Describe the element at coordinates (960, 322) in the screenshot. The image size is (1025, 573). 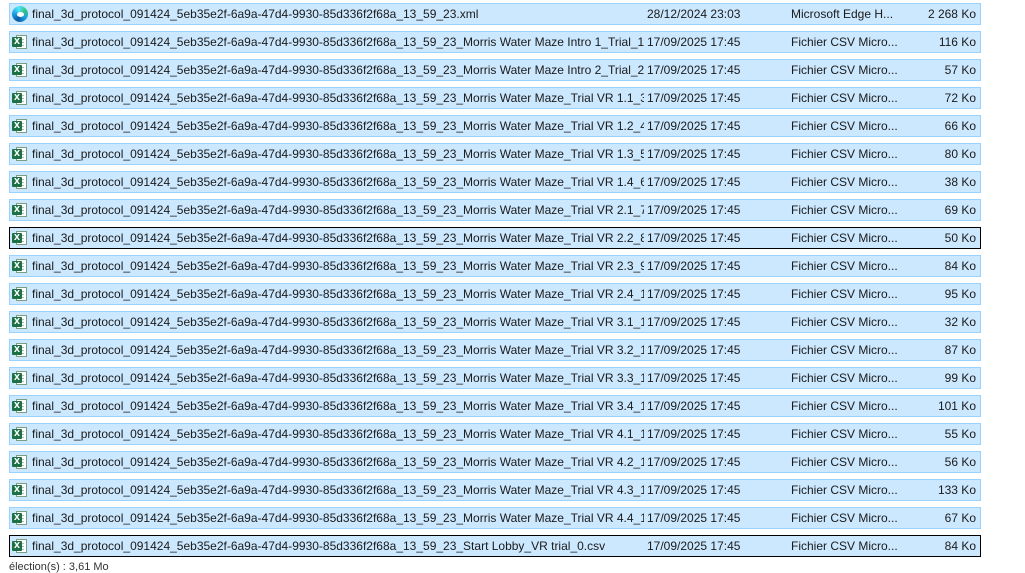
I see `file-size: 32 Ko` at that location.